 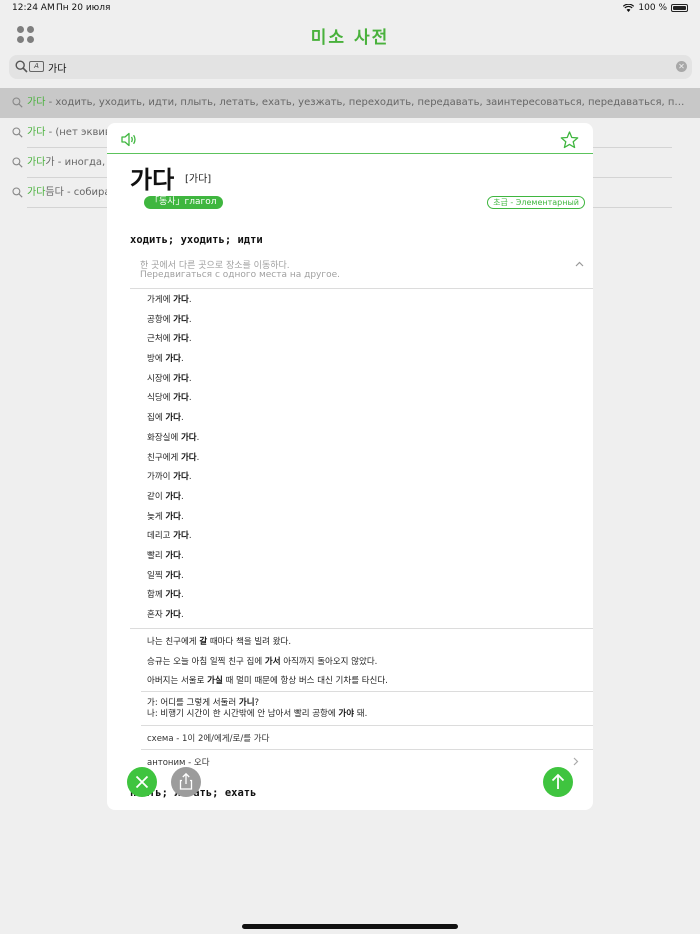 I want to click on handwriting-icon: A, so click(x=36, y=66).